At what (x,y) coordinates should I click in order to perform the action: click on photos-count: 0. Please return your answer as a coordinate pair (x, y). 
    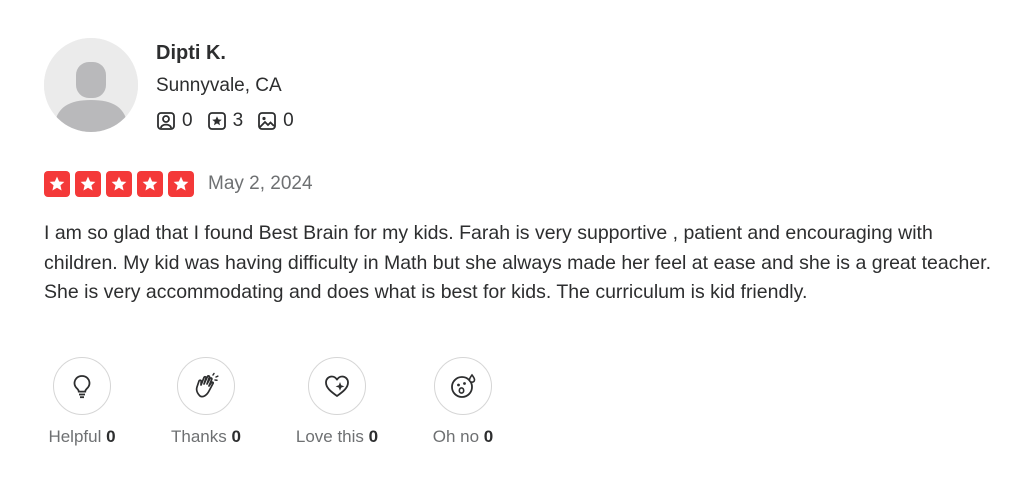
    Looking at the image, I should click on (288, 120).